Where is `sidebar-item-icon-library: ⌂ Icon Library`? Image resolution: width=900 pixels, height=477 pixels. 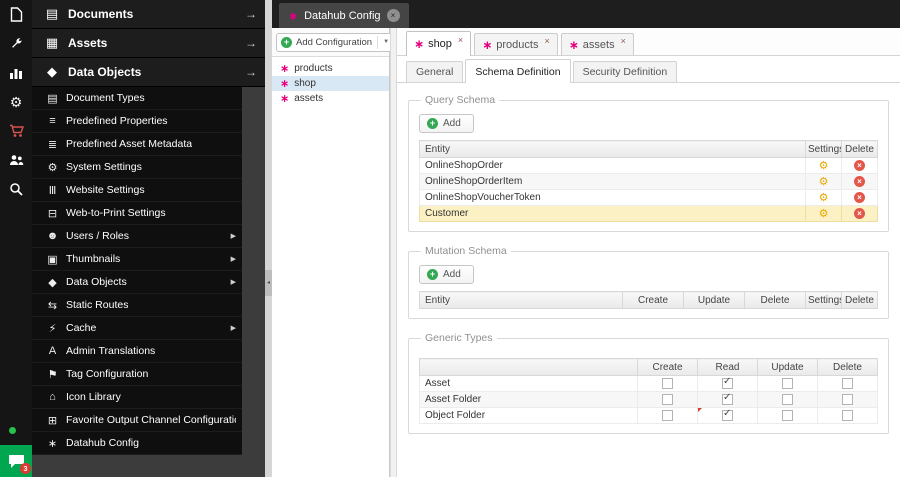 sidebar-item-icon-library: ⌂ Icon Library is located at coordinates (137, 397).